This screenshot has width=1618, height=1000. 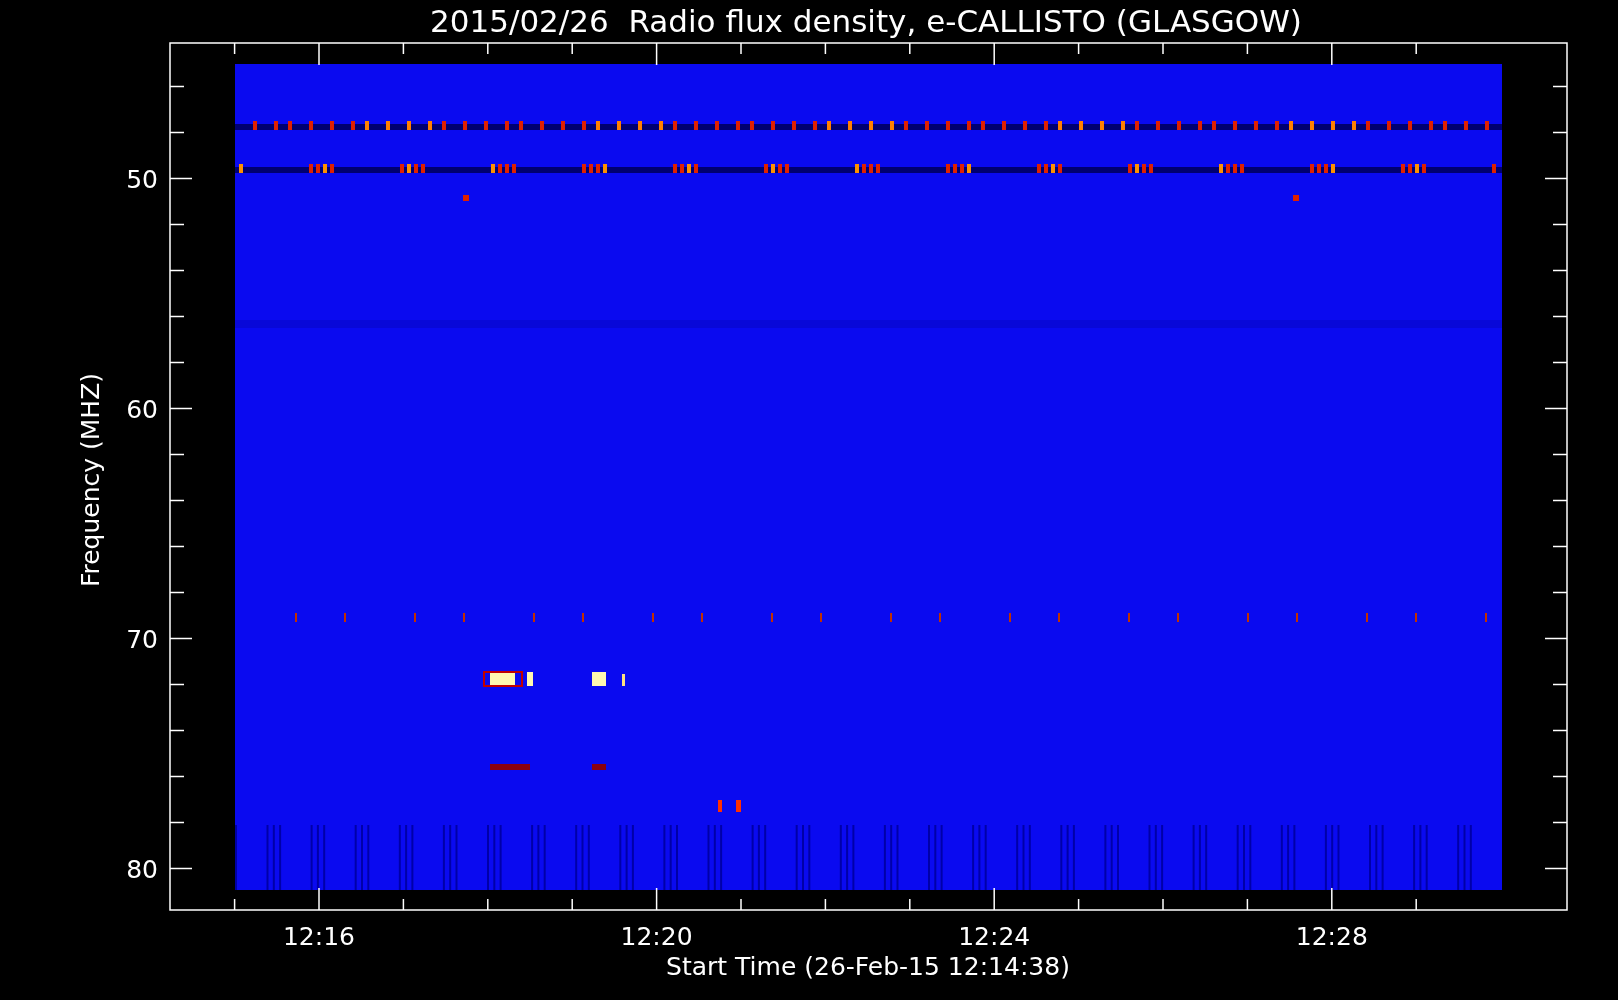 What do you see at coordinates (90, 480) in the screenshot?
I see `y-axis-label: Frequency (MHZ)` at bounding box center [90, 480].